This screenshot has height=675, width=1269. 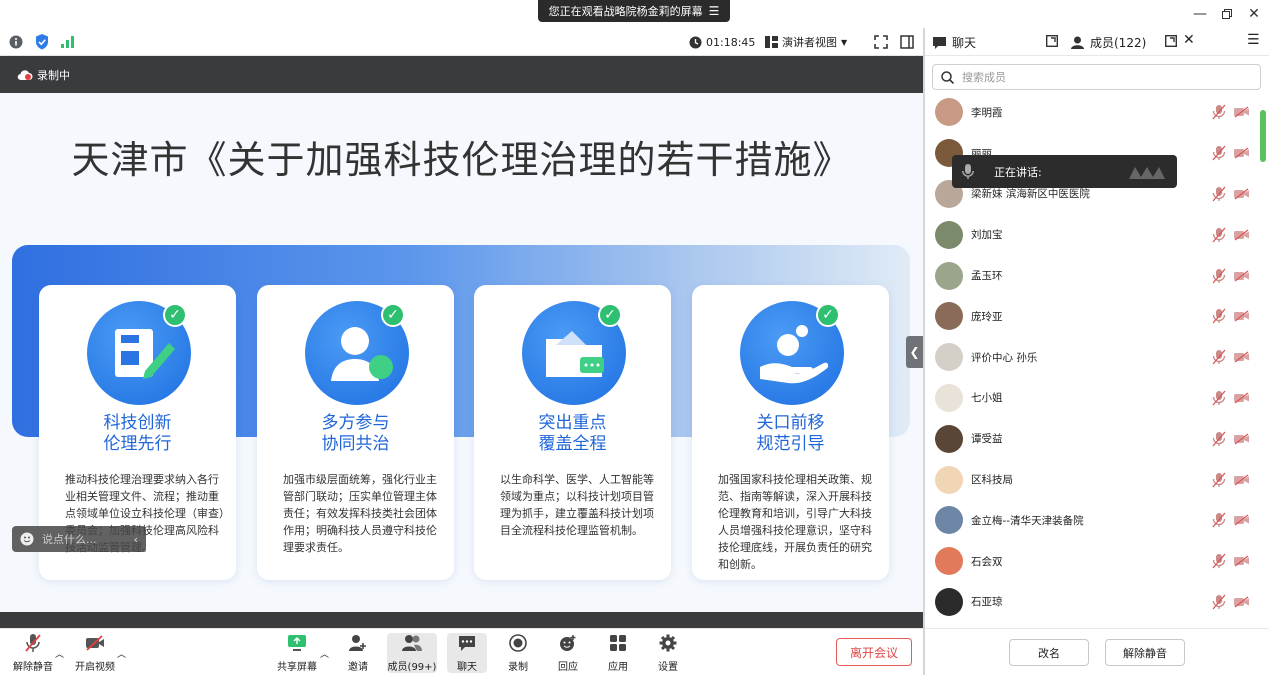 I want to click on speaking-label: 正在讲话:, so click(x=1018, y=172).